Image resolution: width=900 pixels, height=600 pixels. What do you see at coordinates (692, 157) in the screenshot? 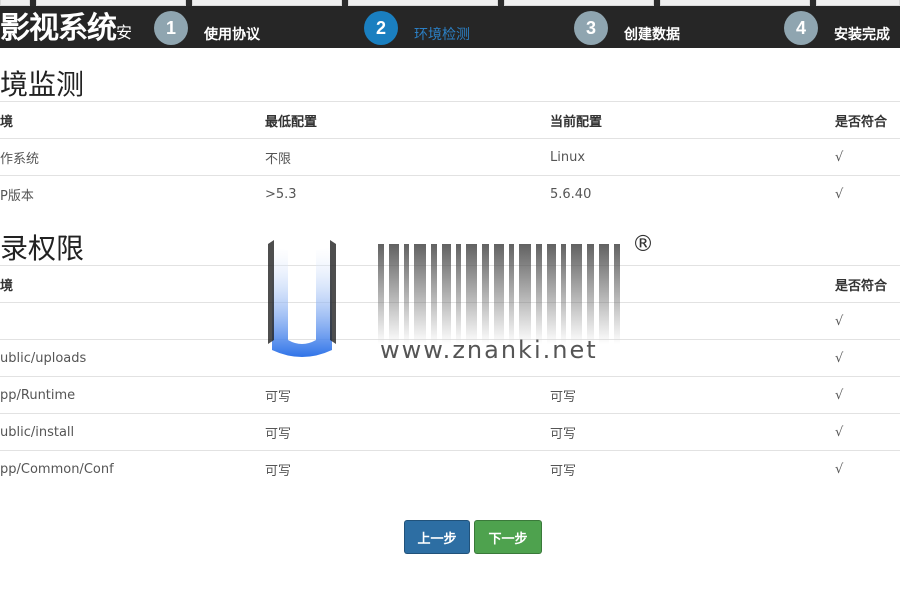
I see `cell-current: Linux` at bounding box center [692, 157].